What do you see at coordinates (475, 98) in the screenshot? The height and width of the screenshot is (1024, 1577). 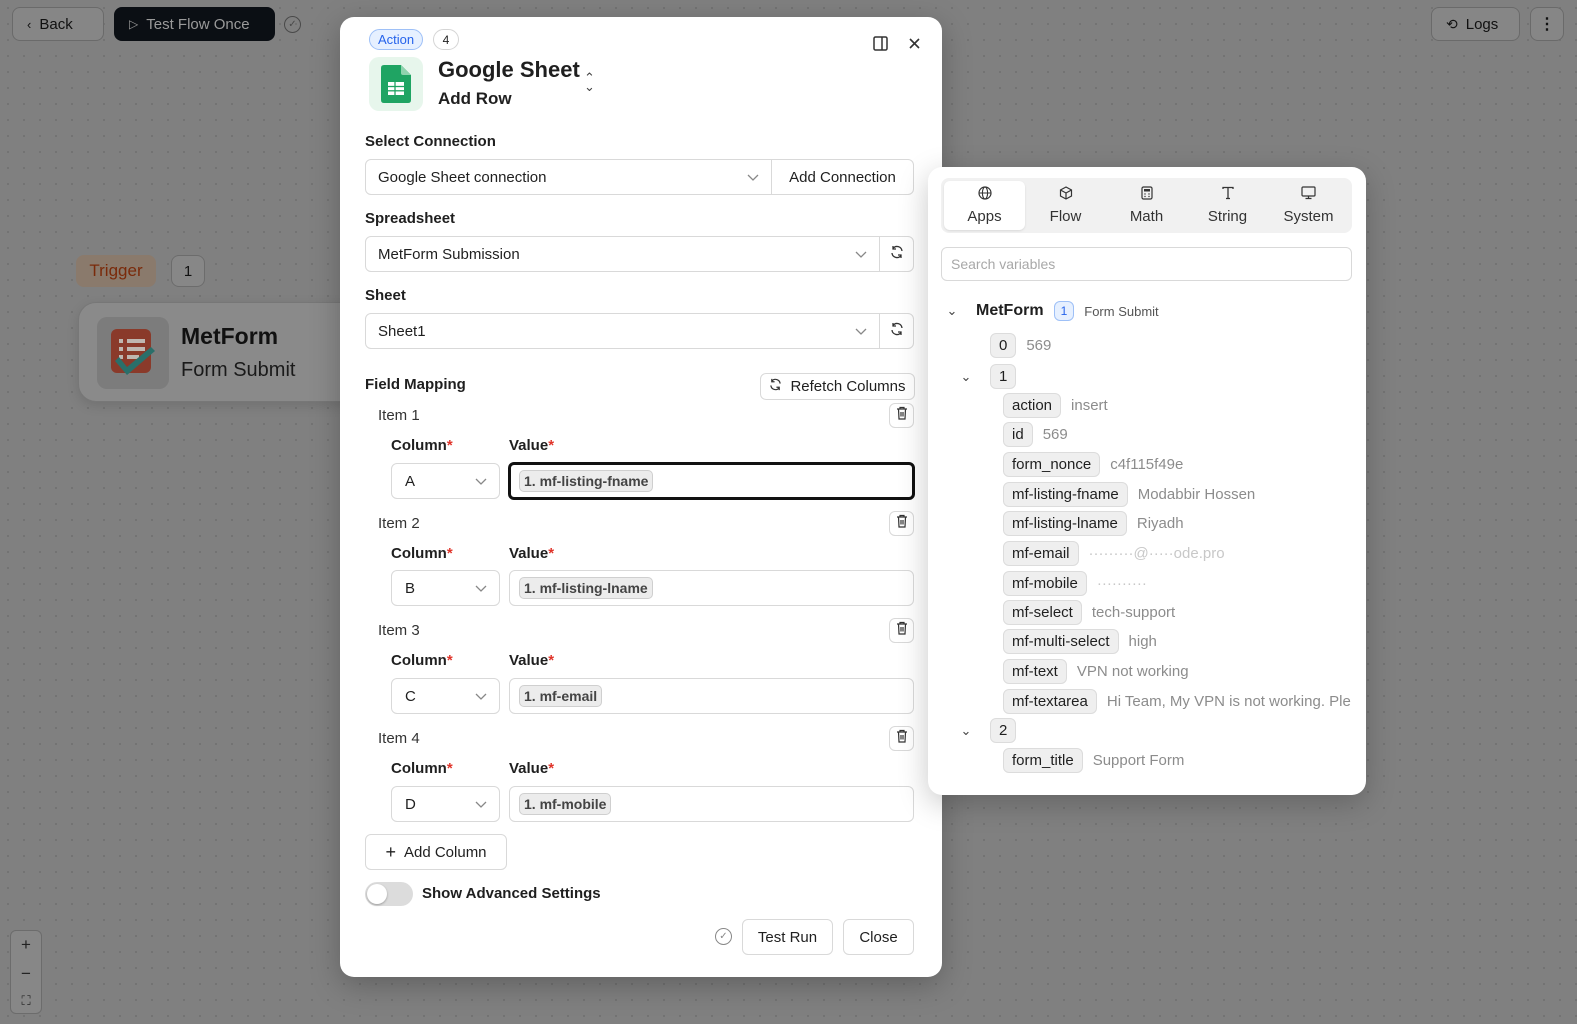 I see `app-action: Add Row` at bounding box center [475, 98].